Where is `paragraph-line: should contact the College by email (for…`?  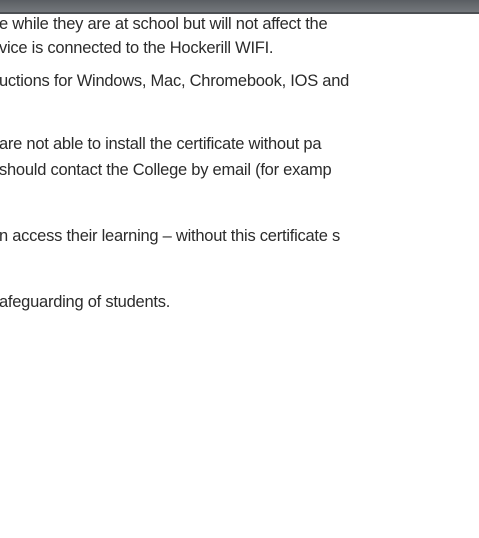
paragraph-line: should contact the College by email (for… is located at coordinates (166, 170).